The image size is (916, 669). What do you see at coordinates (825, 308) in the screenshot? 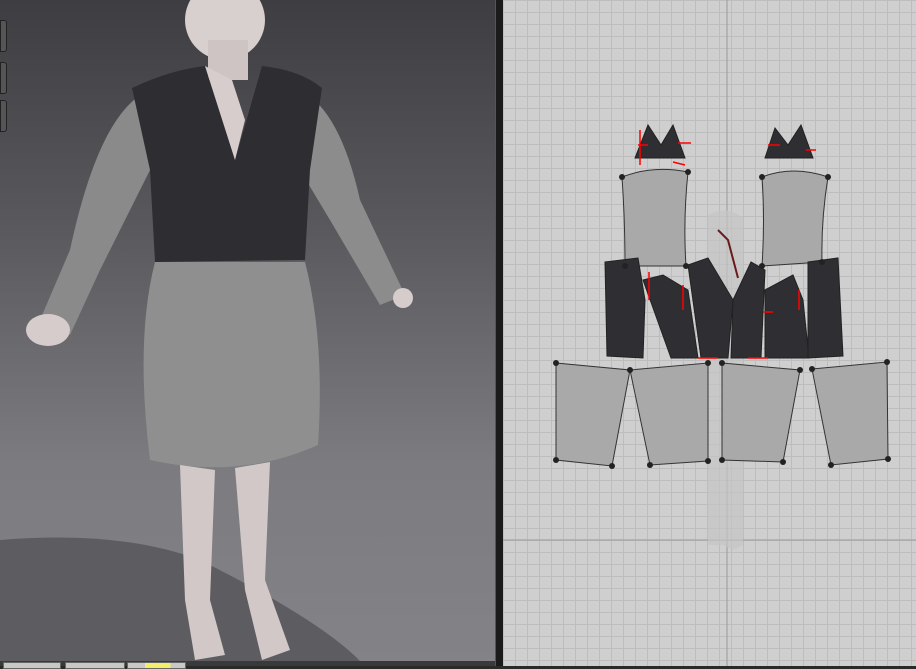
I see `pattern-piece-side-right` at bounding box center [825, 308].